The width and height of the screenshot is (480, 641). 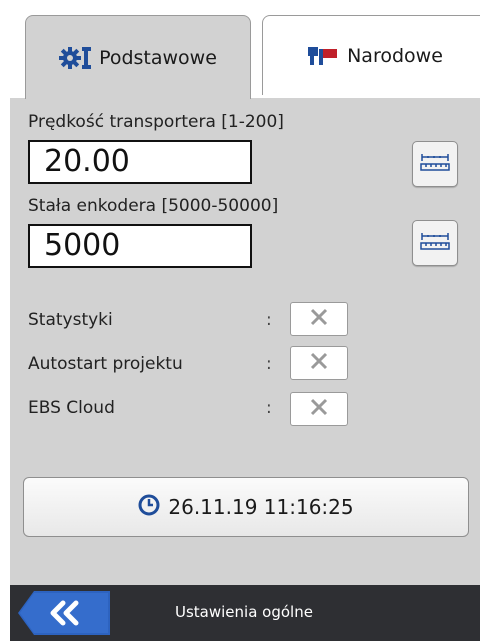 I want to click on encoder-constant-measure-button, so click(x=435, y=243).